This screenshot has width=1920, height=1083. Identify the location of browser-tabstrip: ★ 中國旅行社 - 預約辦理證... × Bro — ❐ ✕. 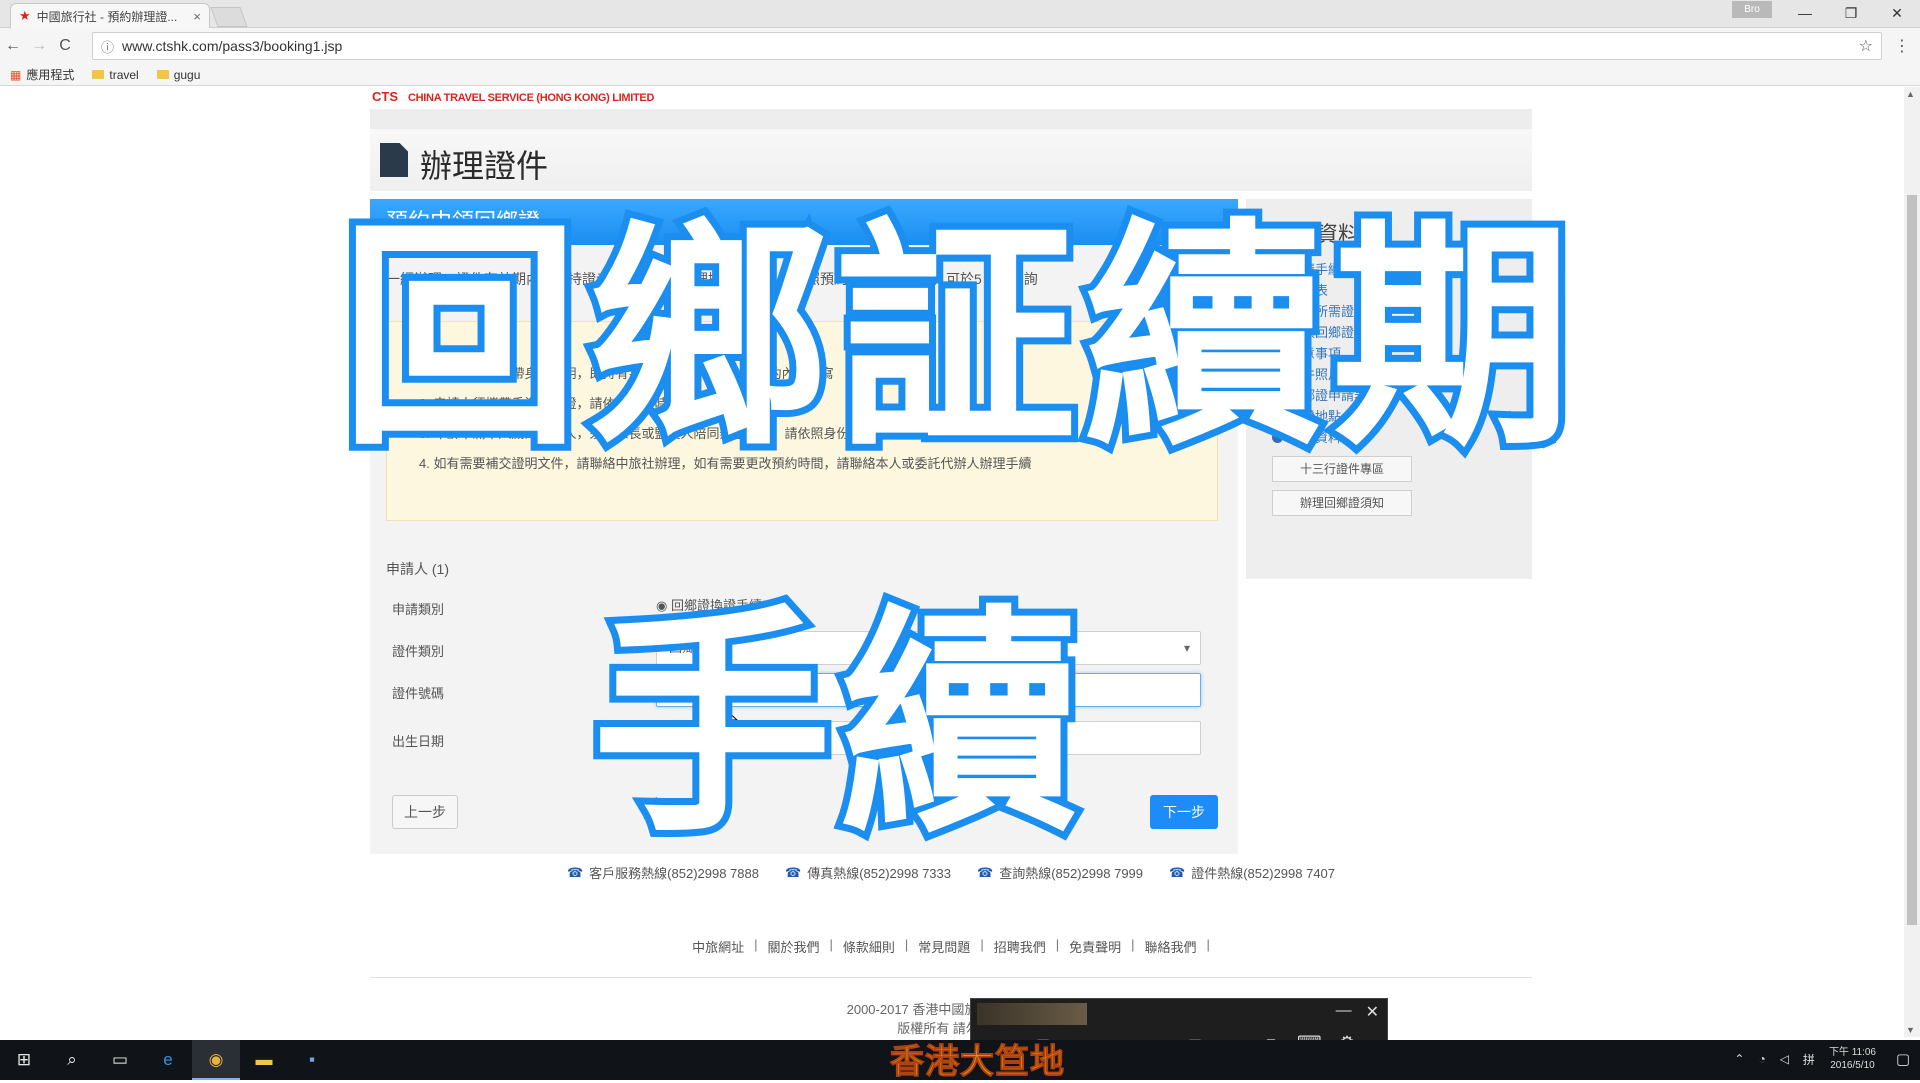
(960, 14).